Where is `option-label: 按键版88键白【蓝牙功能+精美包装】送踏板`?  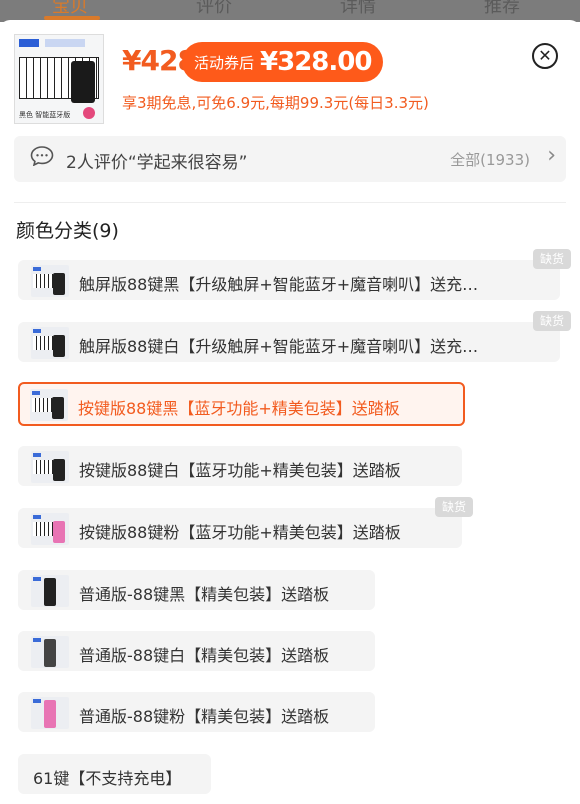 option-label: 按键版88键白【蓝牙功能+精美包装】送踏板 is located at coordinates (240, 470).